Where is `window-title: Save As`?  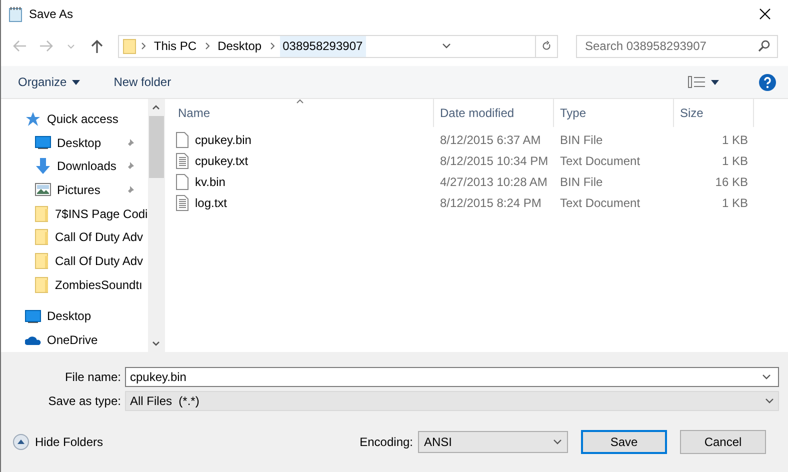
window-title: Save As is located at coordinates (51, 14).